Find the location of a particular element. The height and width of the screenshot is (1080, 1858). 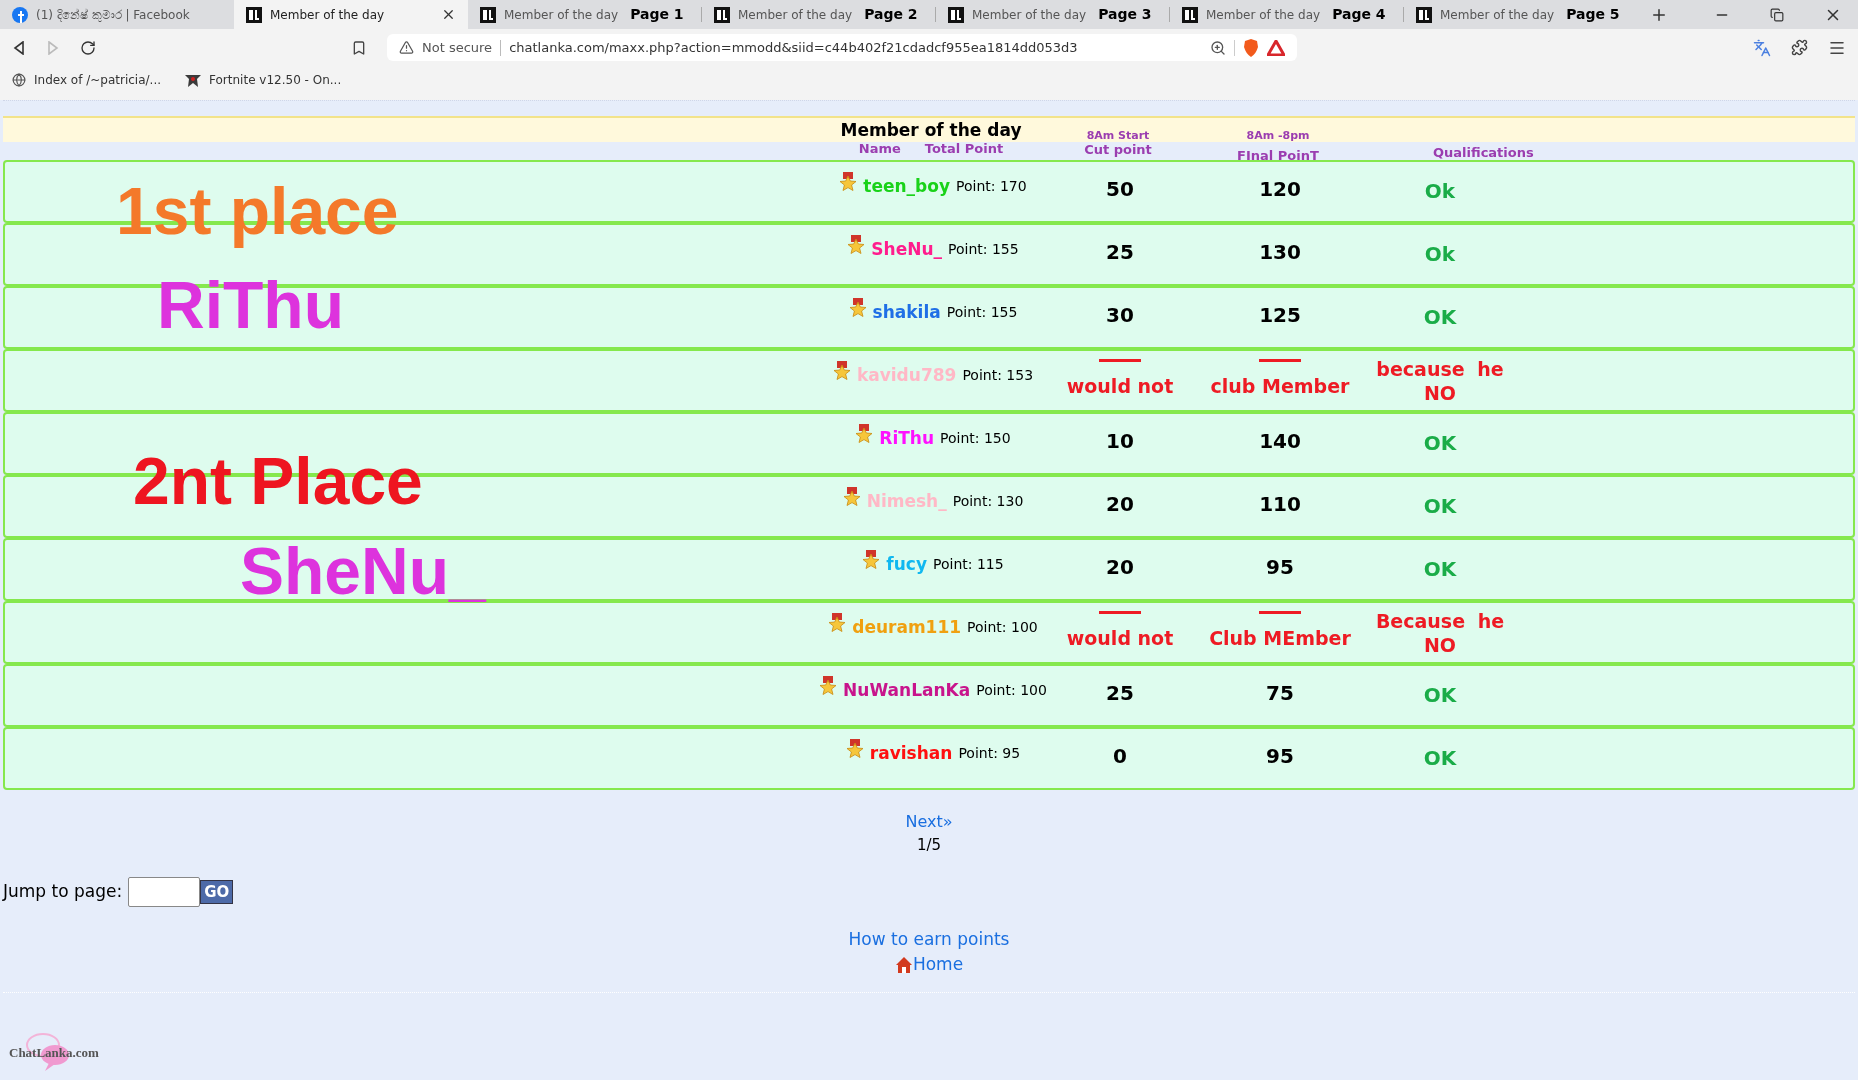

facebook-favicon-icon is located at coordinates (20, 14).